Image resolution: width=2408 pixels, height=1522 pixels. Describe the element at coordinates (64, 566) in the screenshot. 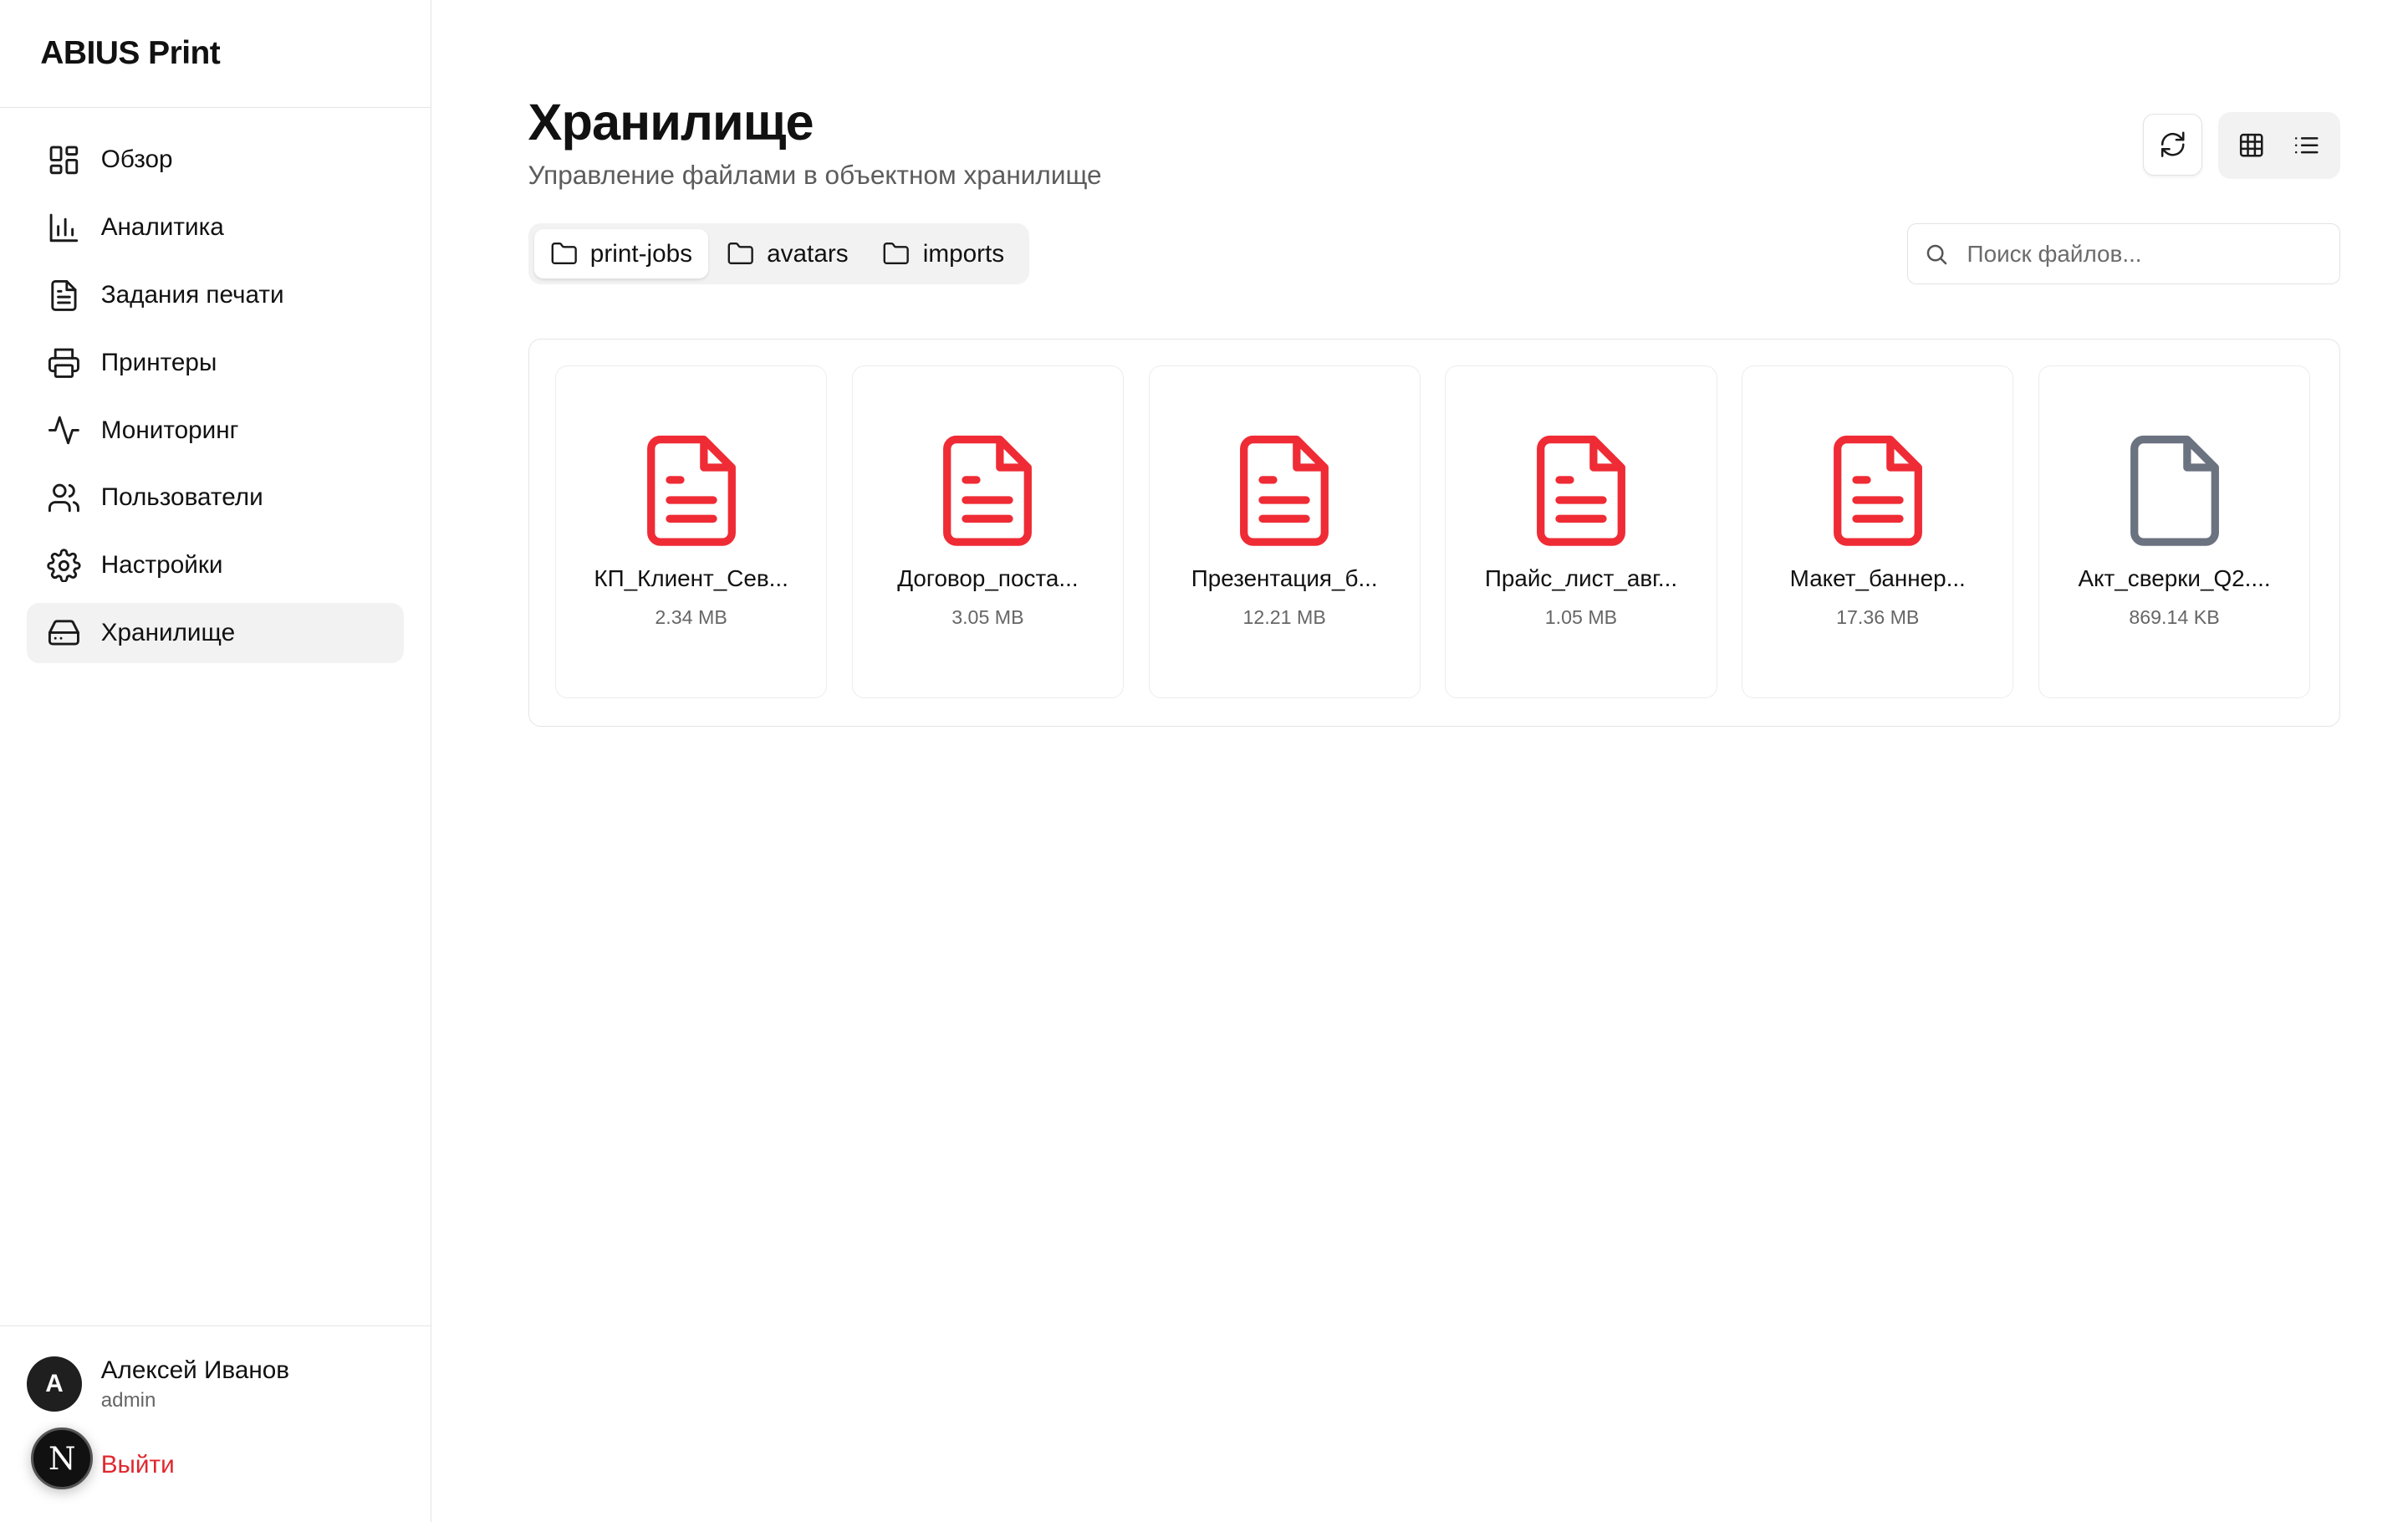

I see `settings-icon` at that location.